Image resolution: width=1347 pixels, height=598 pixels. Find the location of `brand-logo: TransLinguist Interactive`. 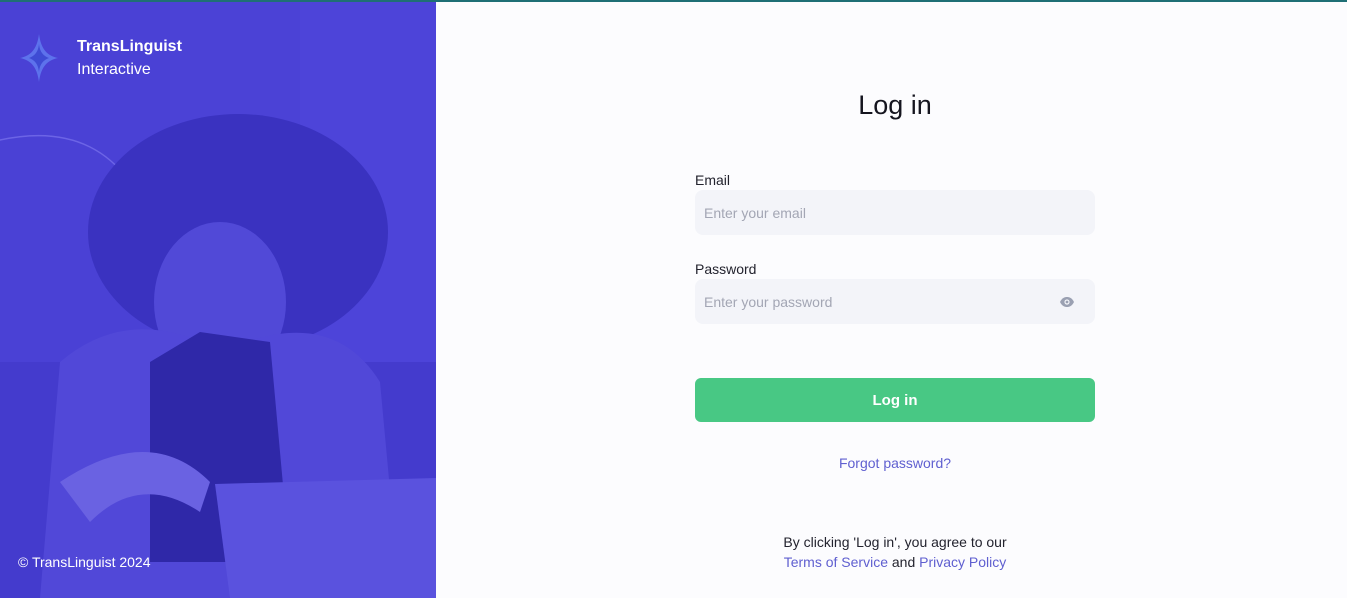

brand-logo: TransLinguist Interactive is located at coordinates (100, 58).